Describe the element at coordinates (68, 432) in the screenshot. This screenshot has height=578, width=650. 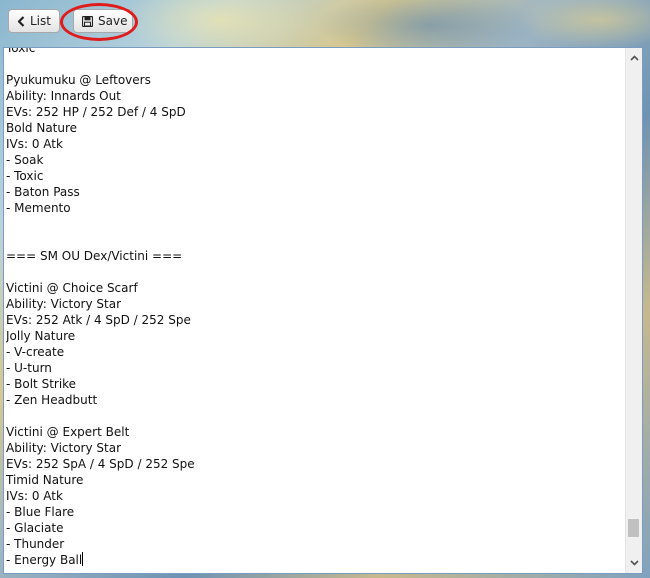
I see `text-line-content: Victini @ Expert Belt` at that location.